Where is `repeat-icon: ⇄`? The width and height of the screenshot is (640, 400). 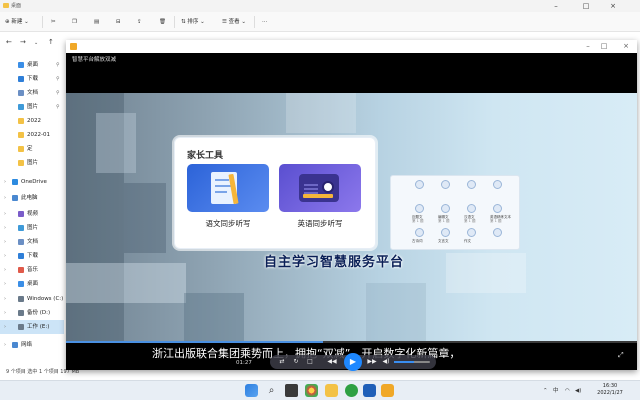
repeat-icon: ⇄ is located at coordinates (282, 362).